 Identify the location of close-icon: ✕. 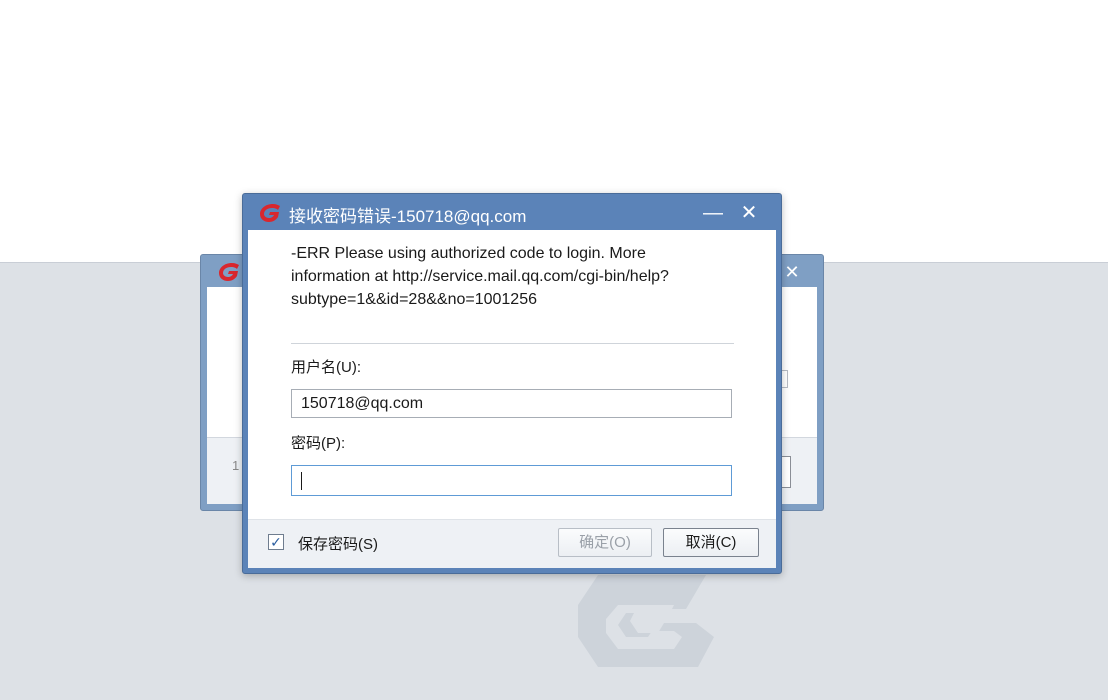
(749, 213).